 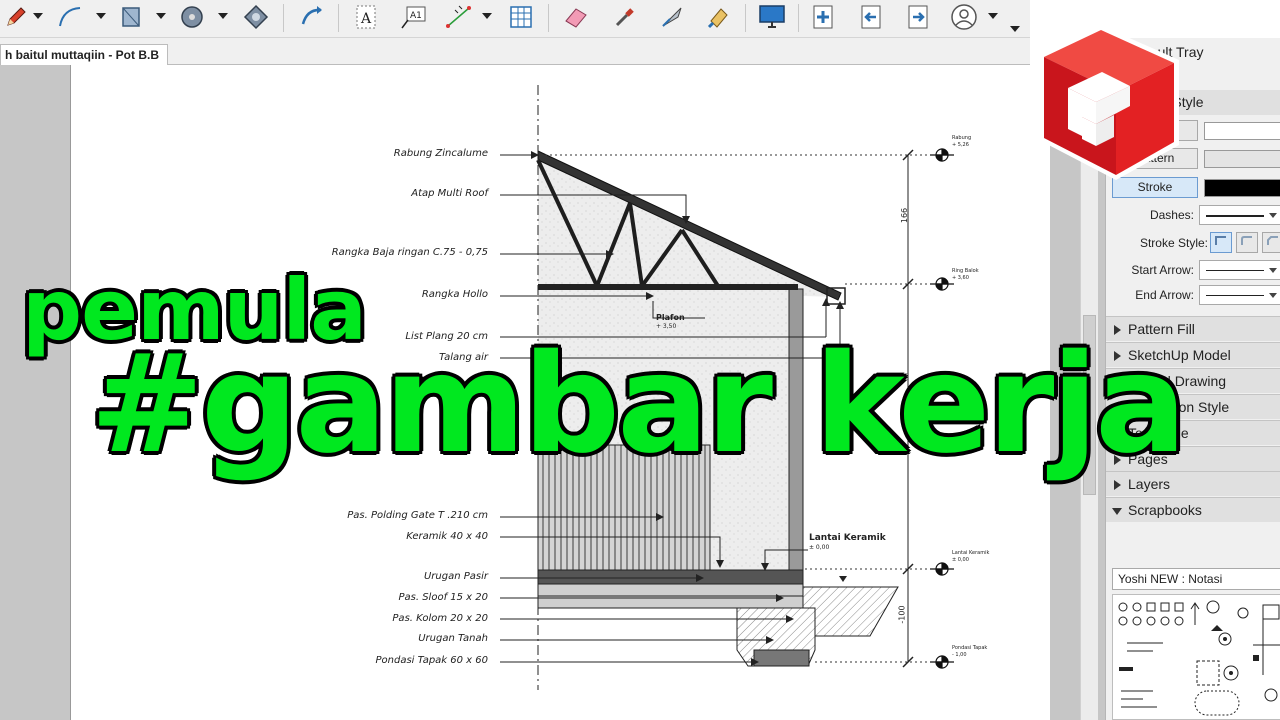 I want to click on label-urugan-pasir: Urugan Pasir, so click(x=455, y=576).